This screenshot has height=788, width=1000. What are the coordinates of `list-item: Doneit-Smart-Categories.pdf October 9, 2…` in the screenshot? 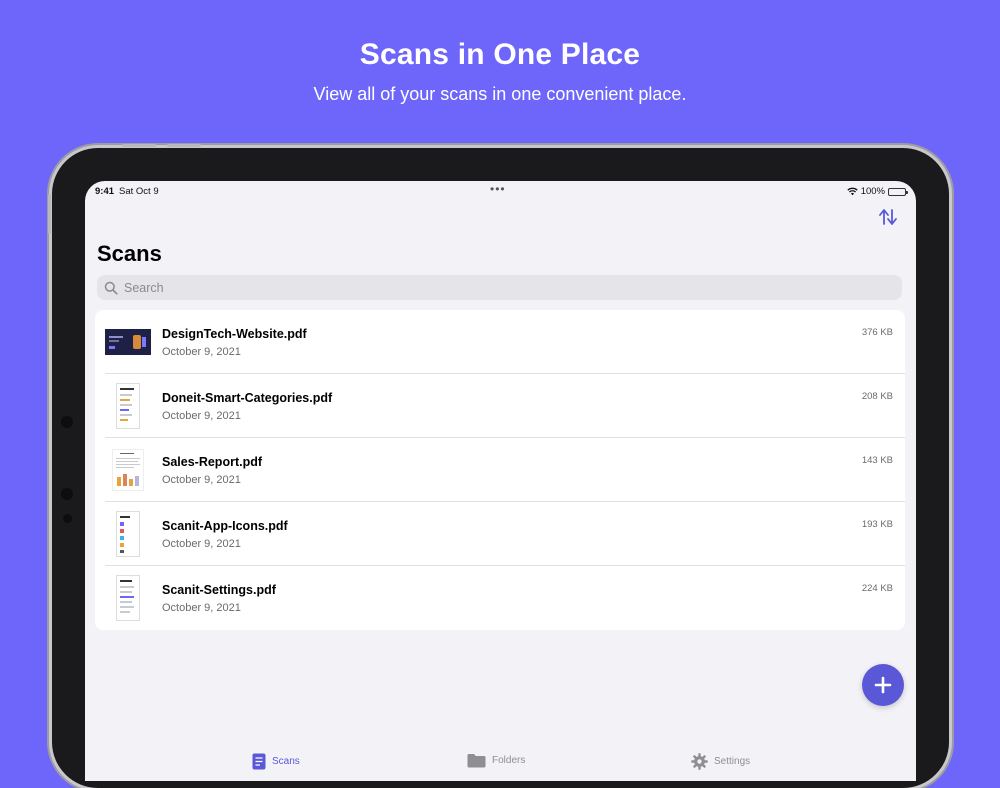 It's located at (500, 406).